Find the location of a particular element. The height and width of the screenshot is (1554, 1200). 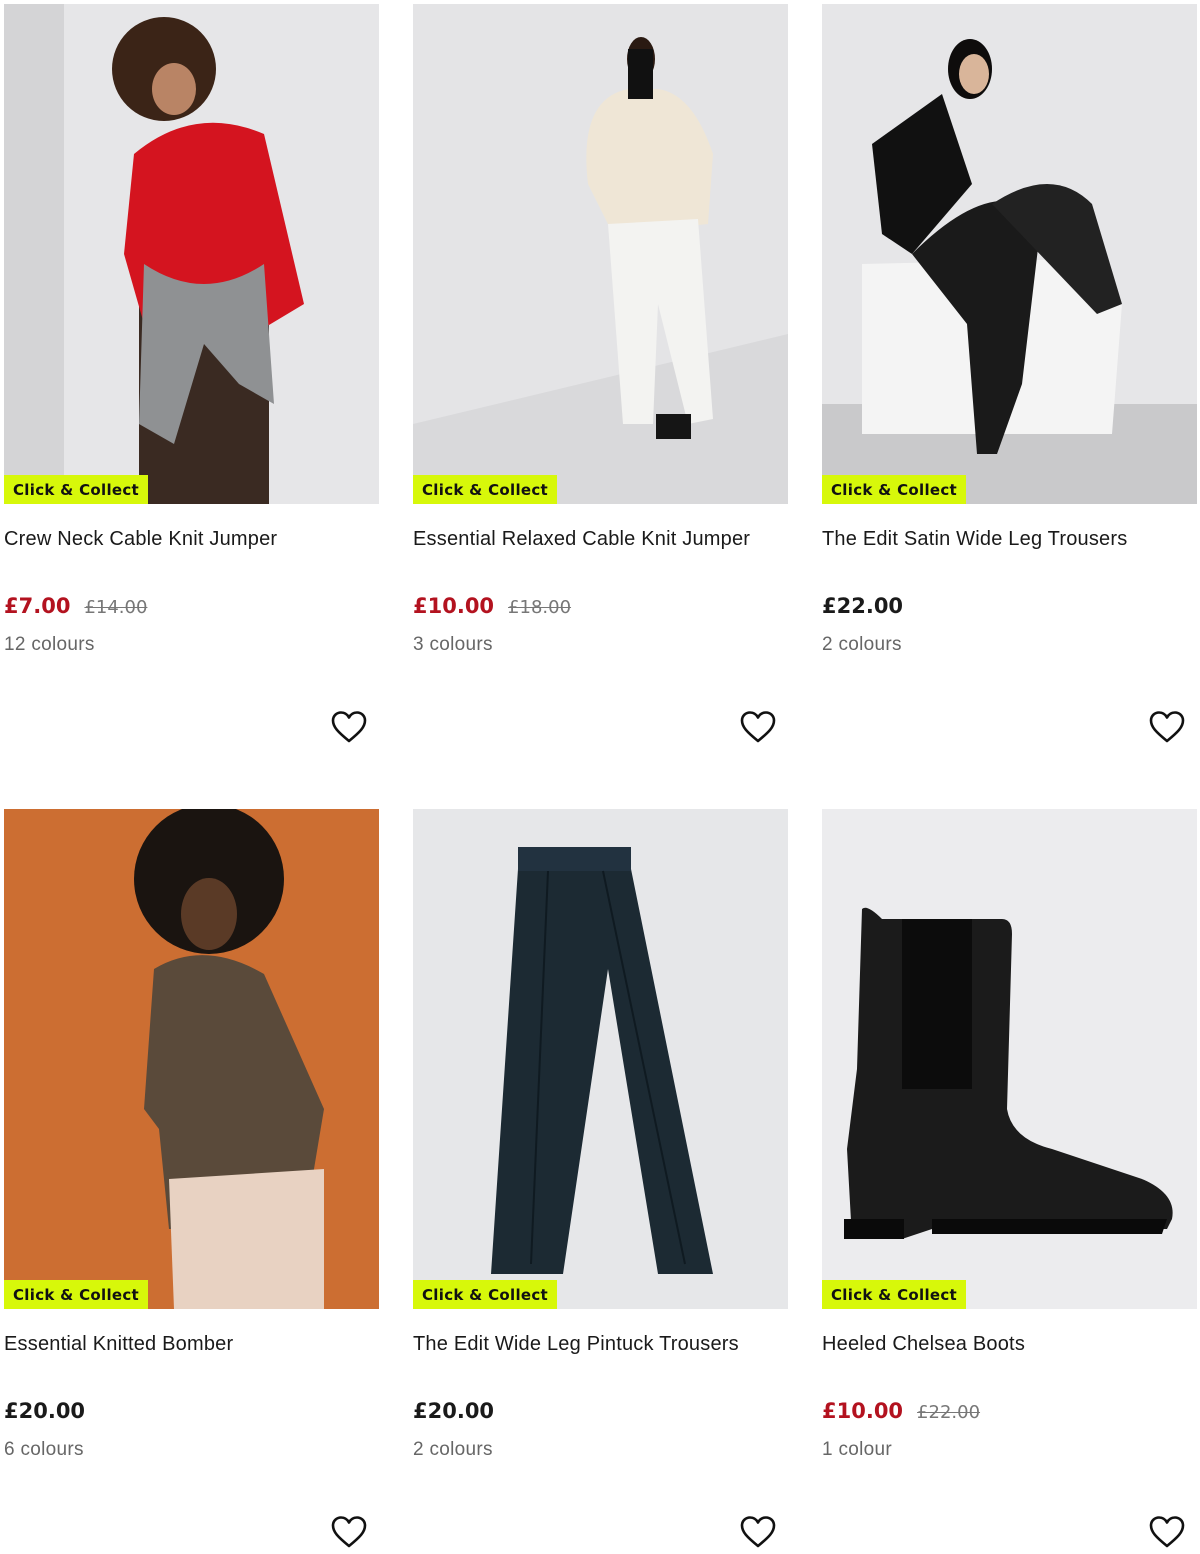

colour-count: 1 colour is located at coordinates (857, 1449).